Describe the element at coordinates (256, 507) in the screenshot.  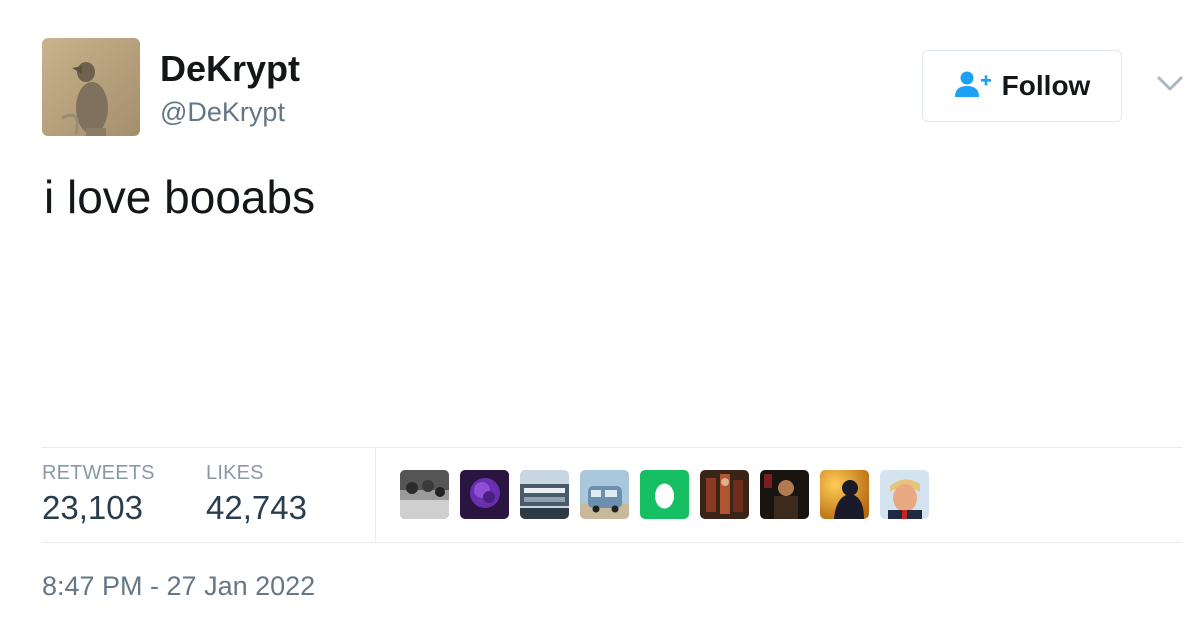
I see `likes-count: 42,743` at that location.